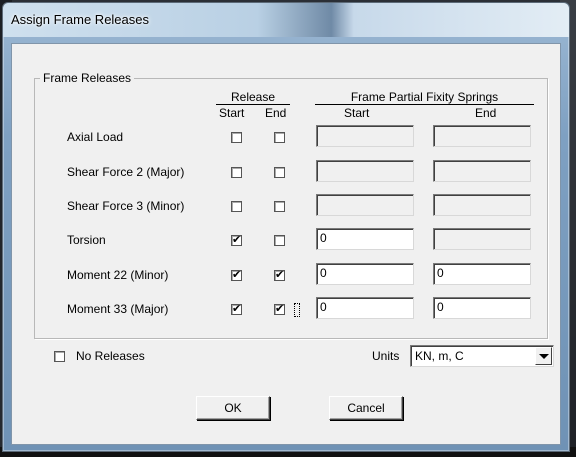 The width and height of the screenshot is (576, 457). Describe the element at coordinates (126, 206) in the screenshot. I see `row-label-shear-force-3: Shear Force 3 (Minor)` at that location.